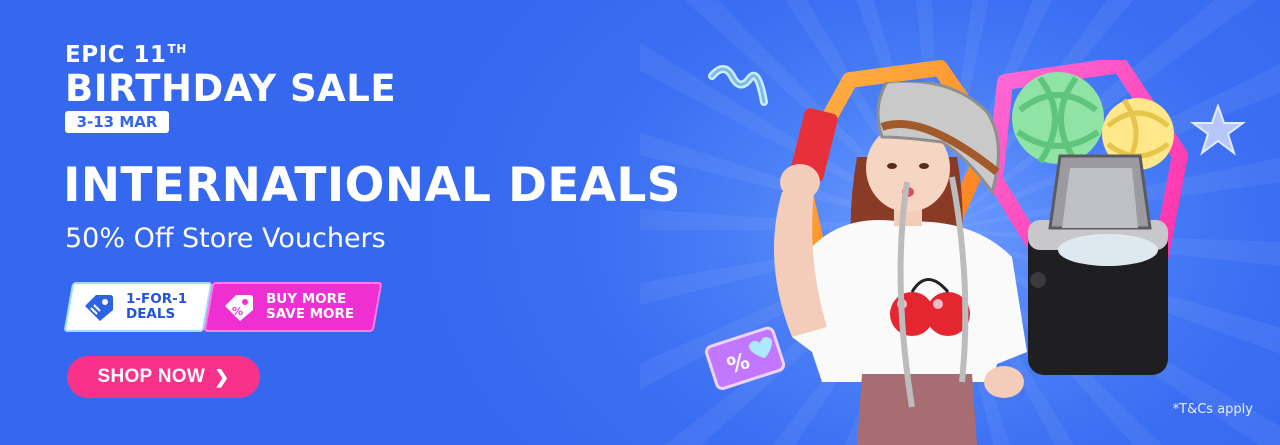  I want to click on event-title-text: EPIC 11, so click(116, 55).